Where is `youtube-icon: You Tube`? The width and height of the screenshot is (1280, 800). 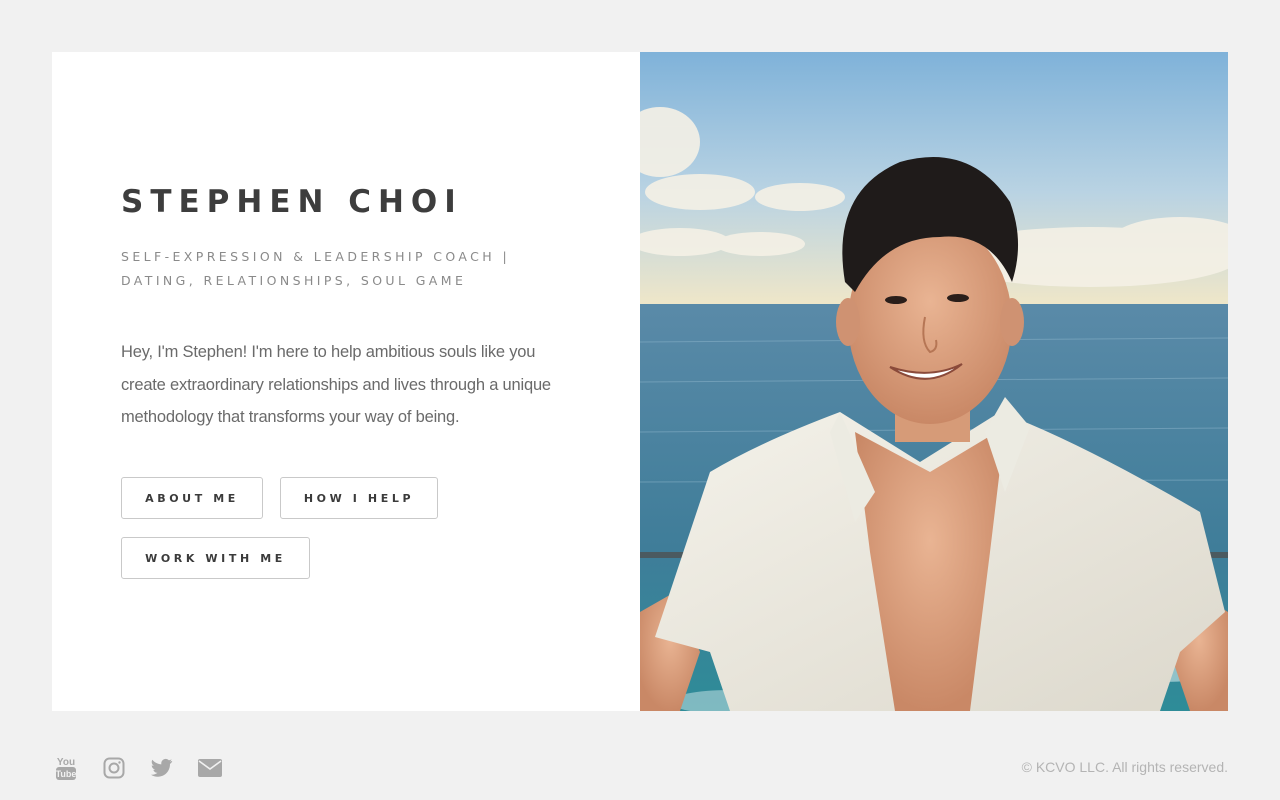
youtube-icon: You Tube is located at coordinates (66, 768).